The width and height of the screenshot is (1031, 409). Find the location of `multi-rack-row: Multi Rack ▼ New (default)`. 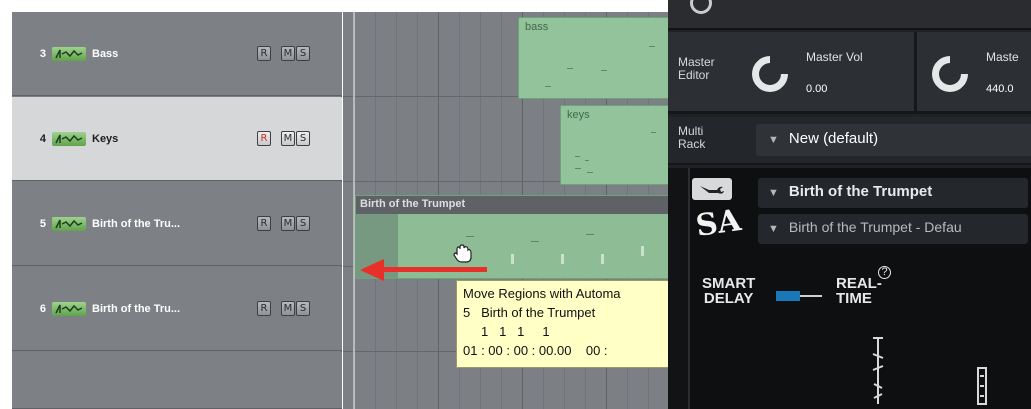

multi-rack-row: Multi Rack ▼ New (default) is located at coordinates (849, 141).